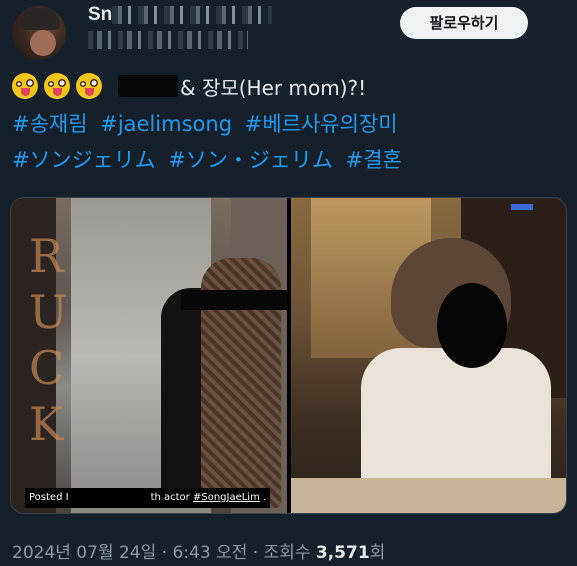 The width and height of the screenshot is (577, 566). I want to click on avatar-face-shape, so click(43, 43).